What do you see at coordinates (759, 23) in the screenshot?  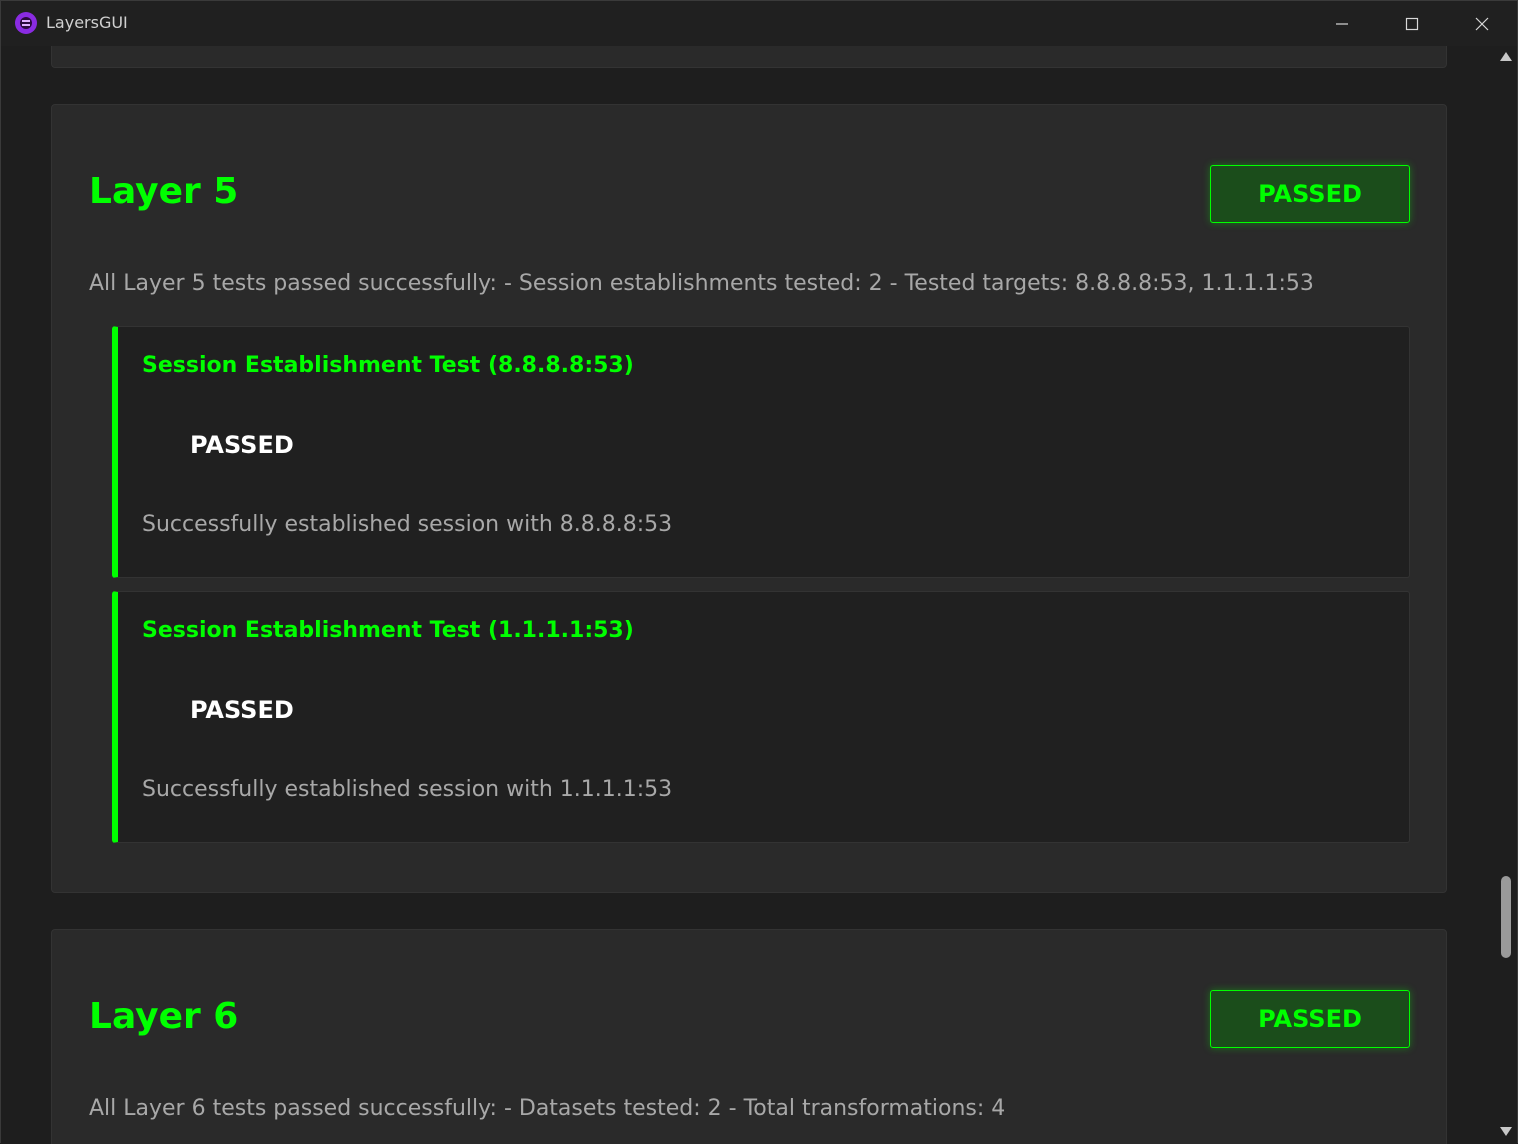 I see `title-bar: LayersGUI` at bounding box center [759, 23].